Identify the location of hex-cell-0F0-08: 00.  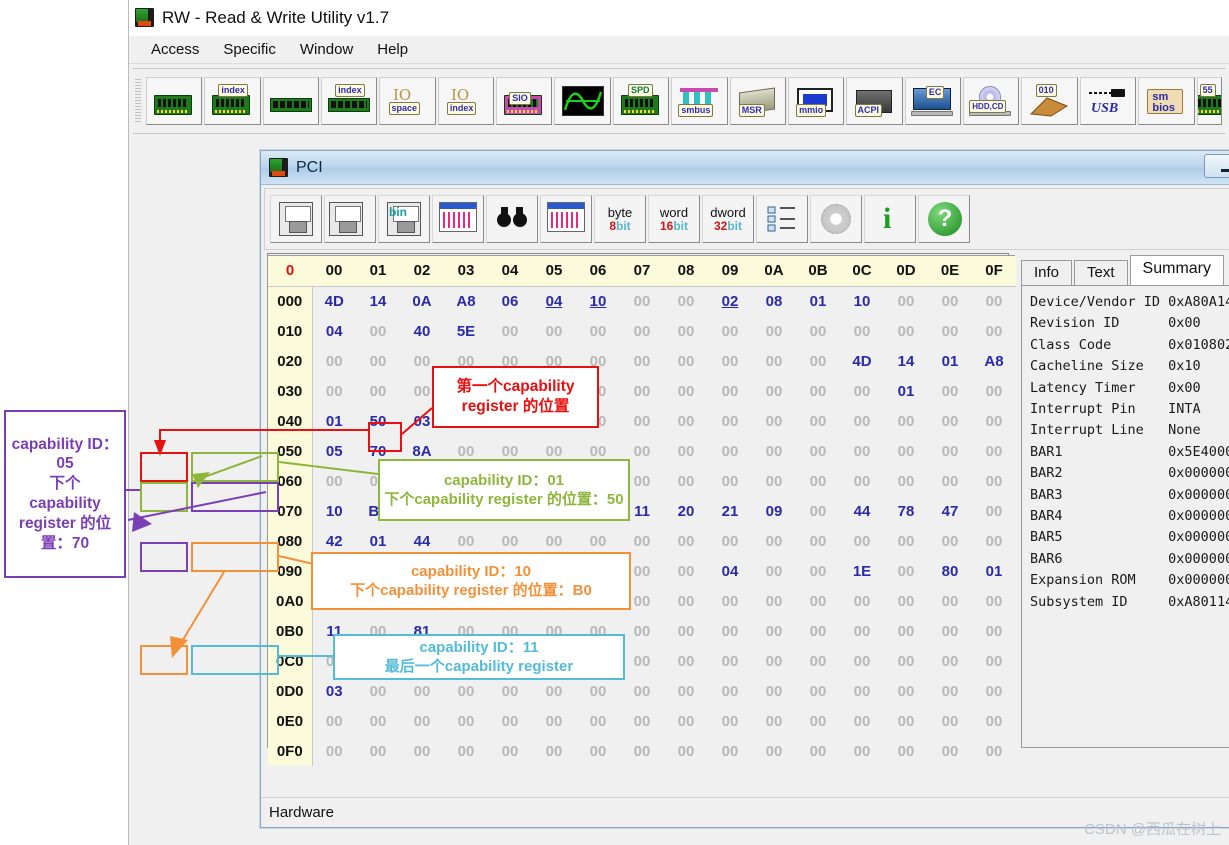
(686, 751).